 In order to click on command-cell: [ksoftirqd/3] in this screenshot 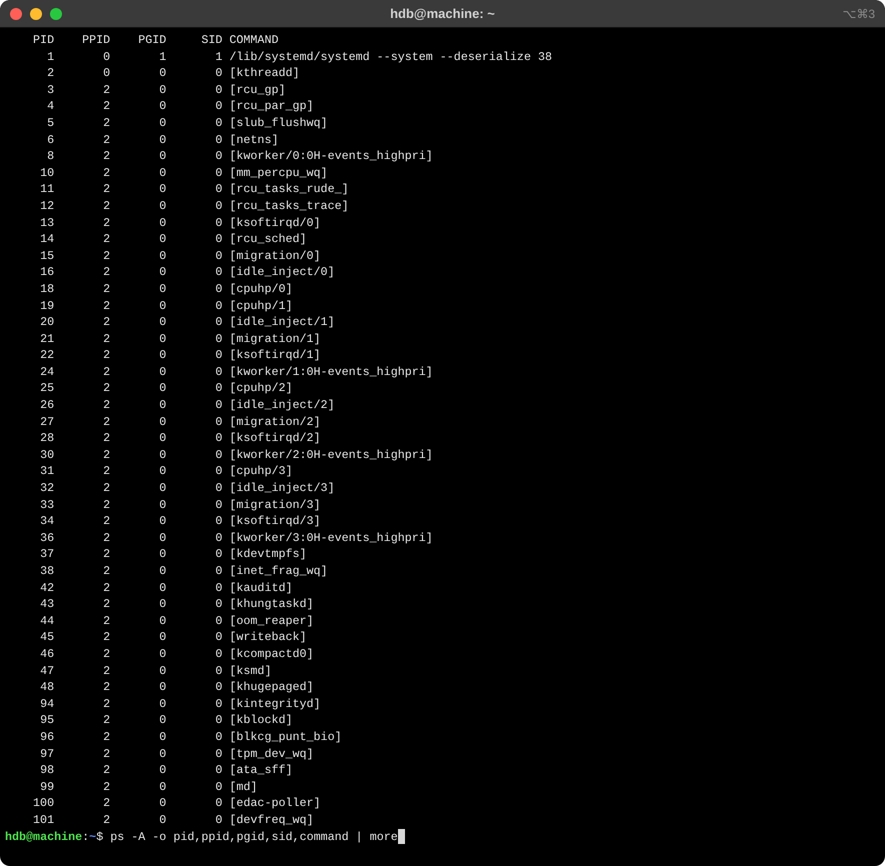, I will do `click(275, 521)`.